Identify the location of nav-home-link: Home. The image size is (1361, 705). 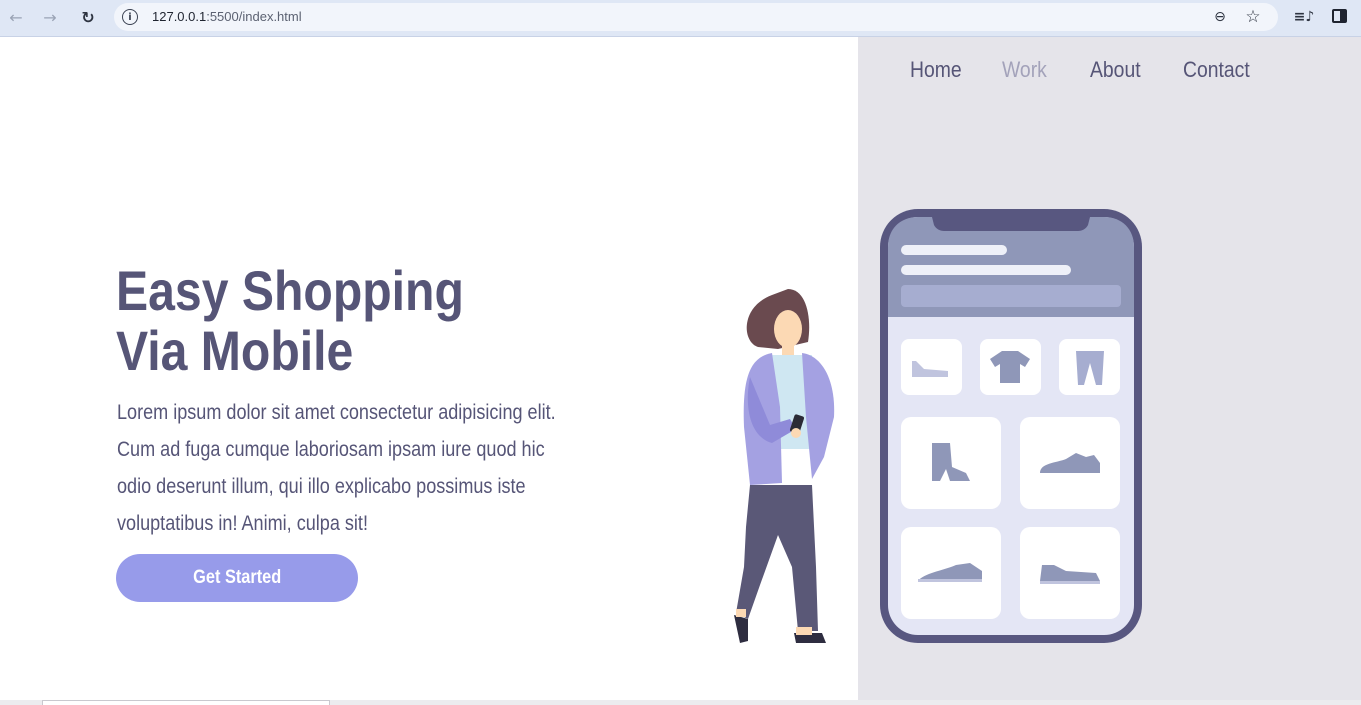
(936, 70).